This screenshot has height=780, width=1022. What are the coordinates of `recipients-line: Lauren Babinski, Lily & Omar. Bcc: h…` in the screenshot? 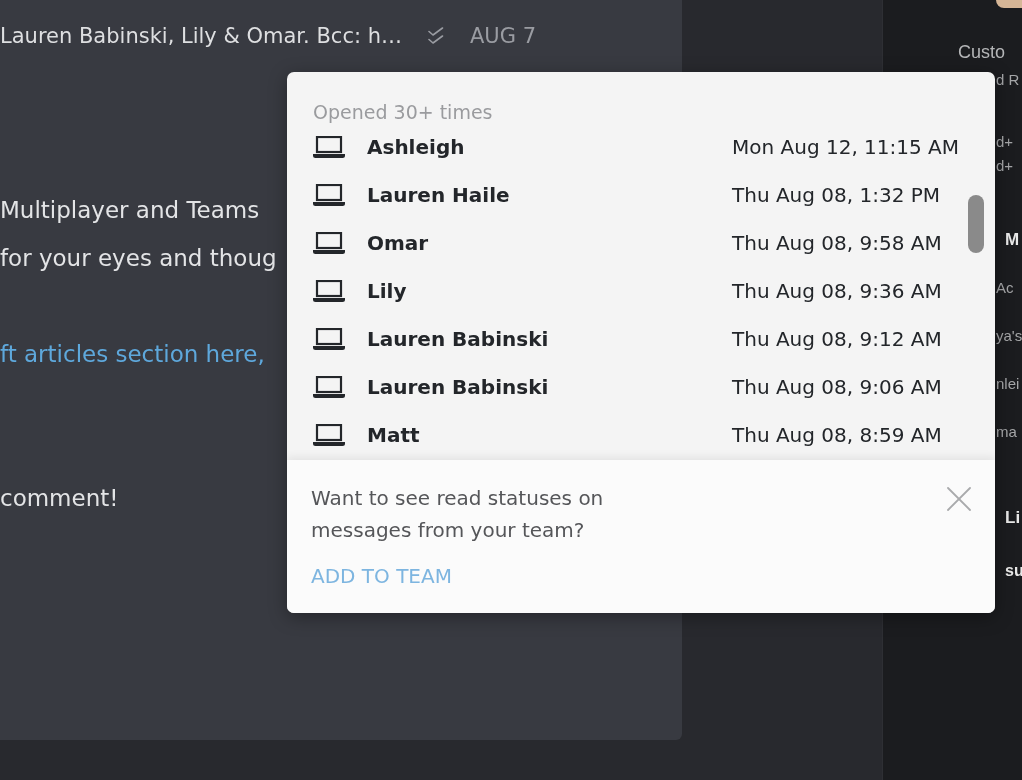 It's located at (201, 36).